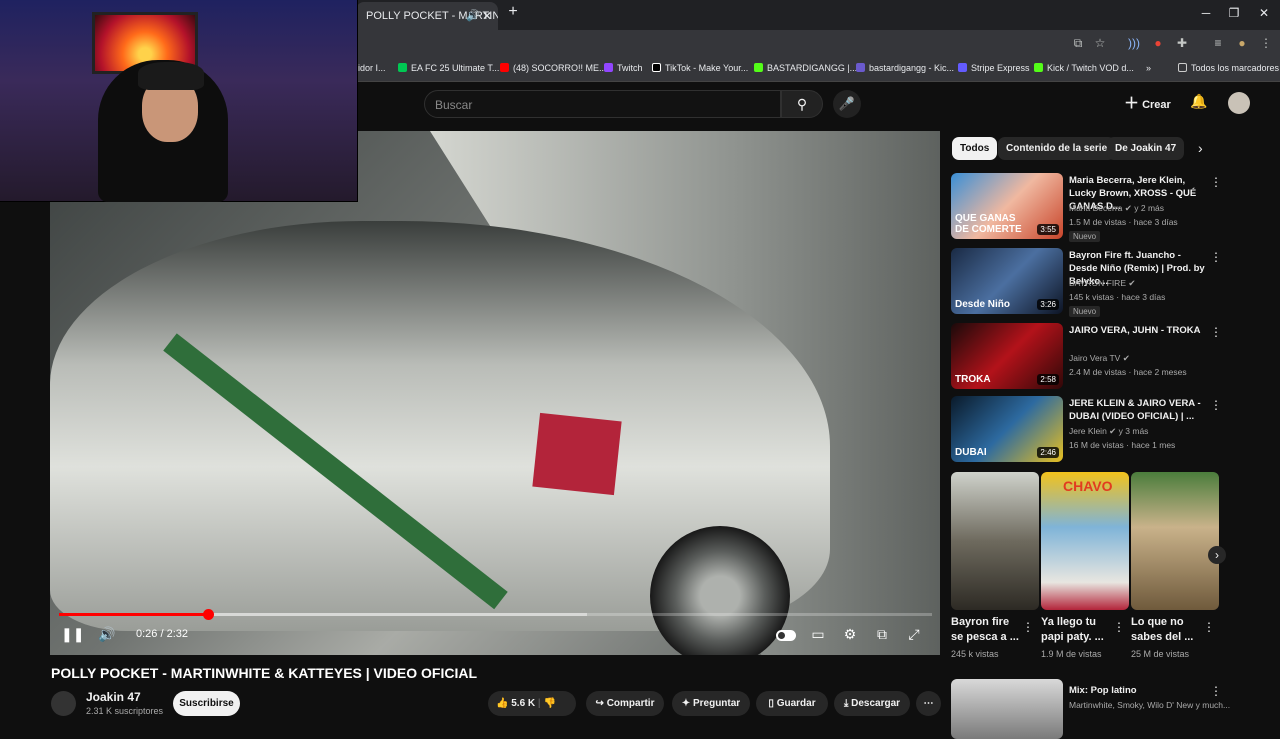  What do you see at coordinates (975, 148) in the screenshot?
I see `chip-todos: Todos` at bounding box center [975, 148].